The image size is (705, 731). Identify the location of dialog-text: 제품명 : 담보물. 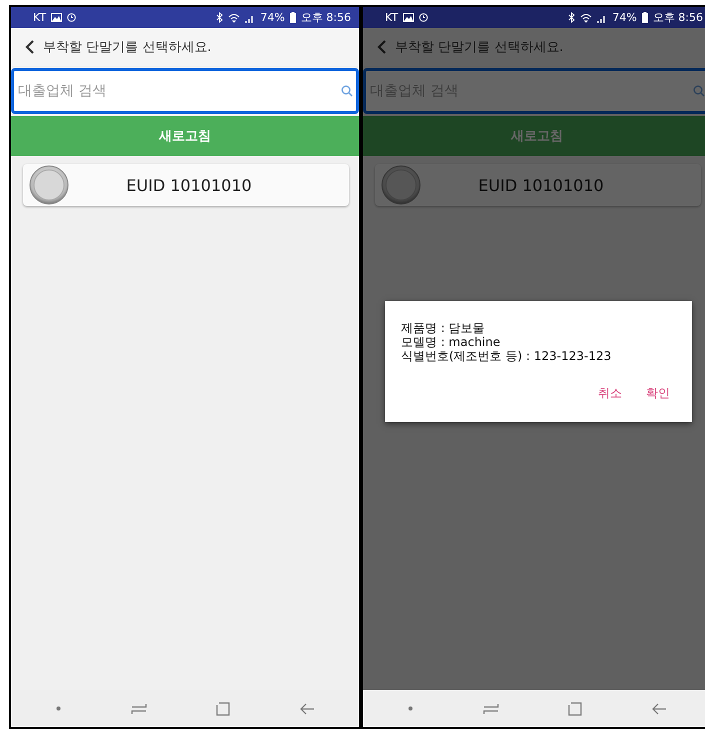
(443, 328).